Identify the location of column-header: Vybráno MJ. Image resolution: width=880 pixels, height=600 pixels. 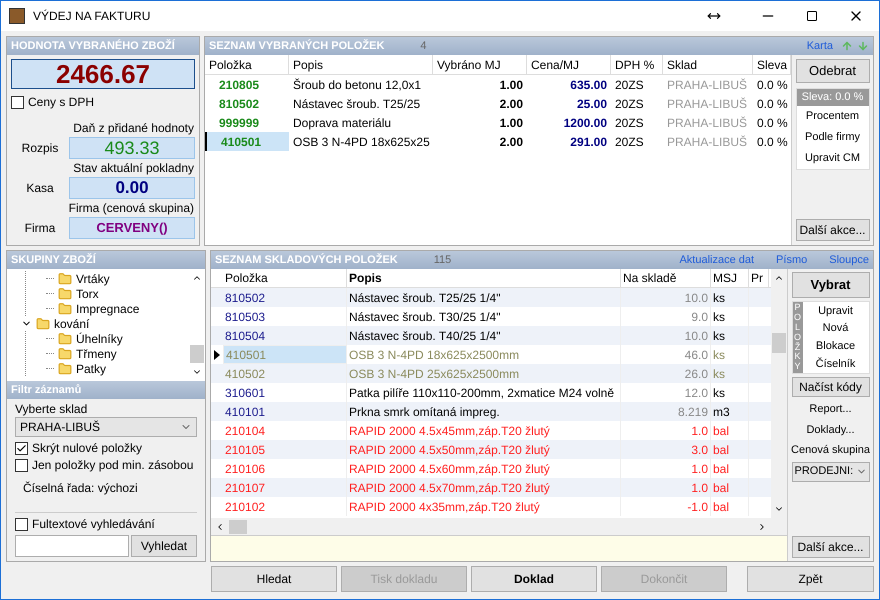
(480, 64).